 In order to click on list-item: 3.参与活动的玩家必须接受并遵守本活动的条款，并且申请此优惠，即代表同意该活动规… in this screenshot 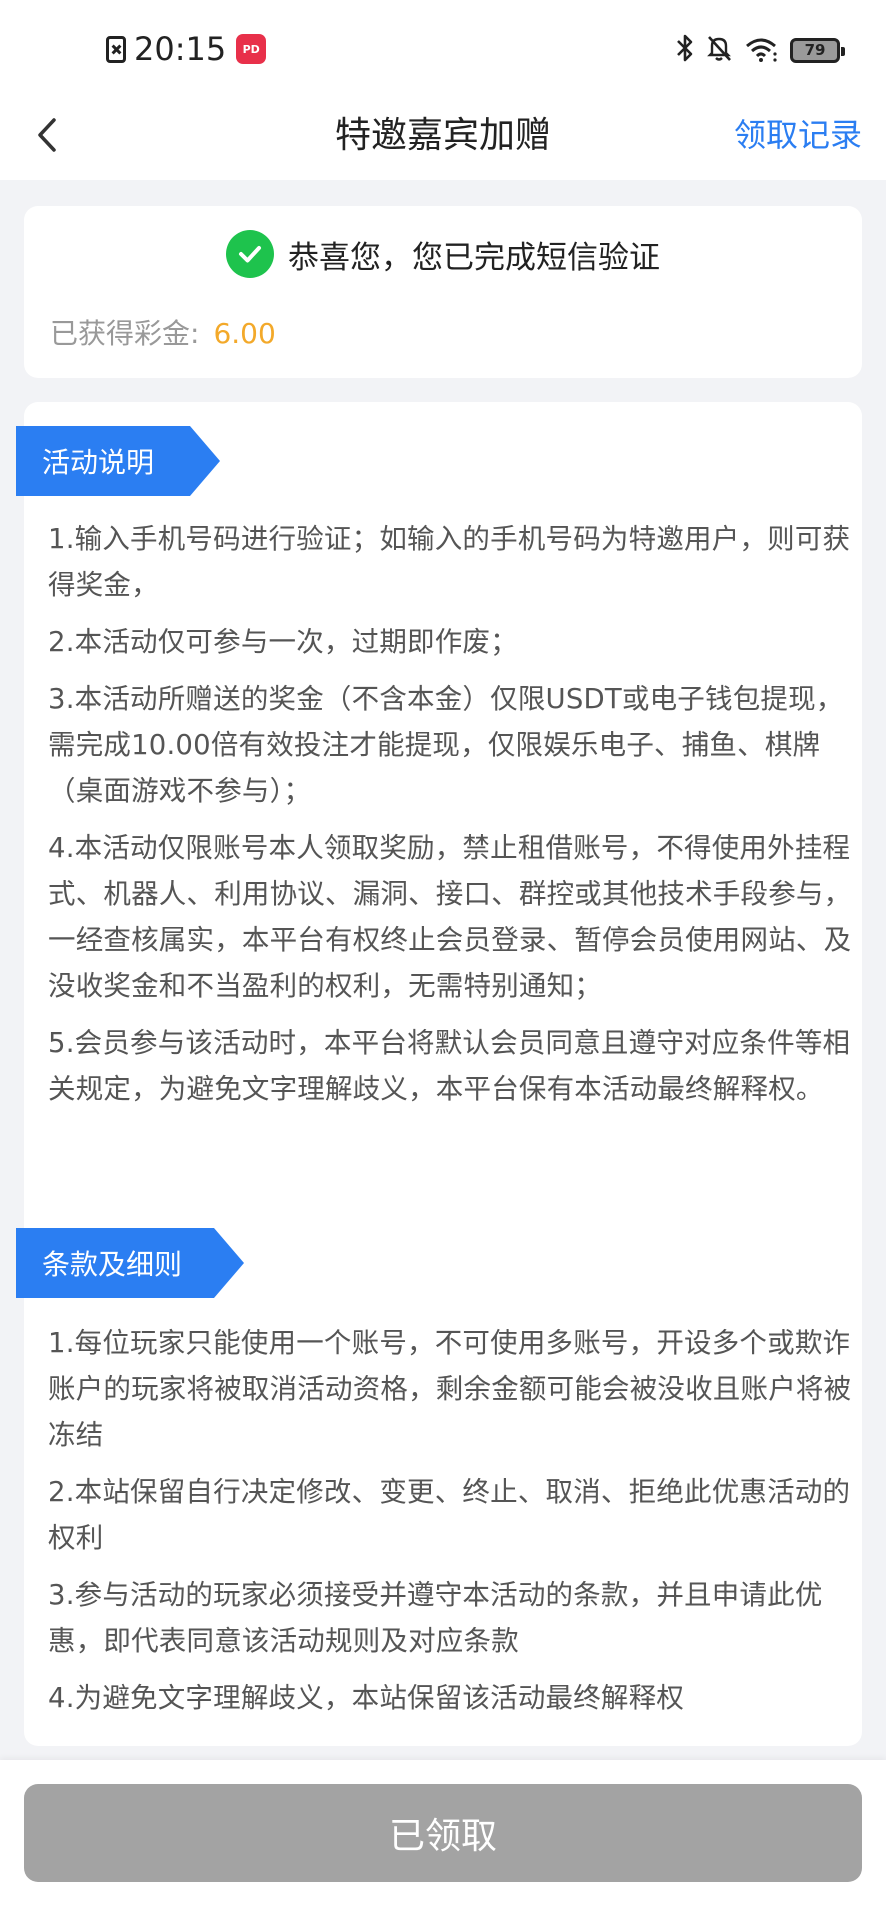, I will do `click(435, 1618)`.